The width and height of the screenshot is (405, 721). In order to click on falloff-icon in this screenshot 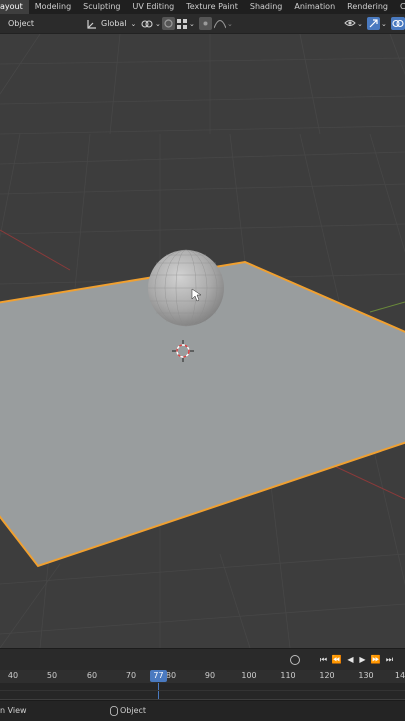, I will do `click(220, 23)`.